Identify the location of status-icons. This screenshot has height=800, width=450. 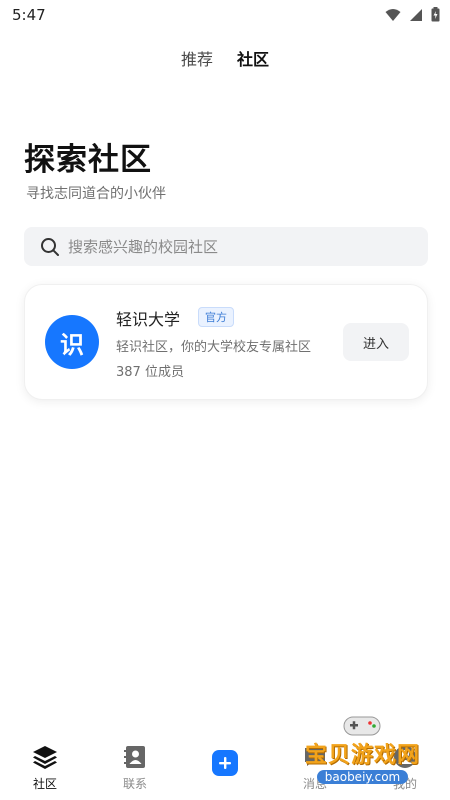
(412, 14).